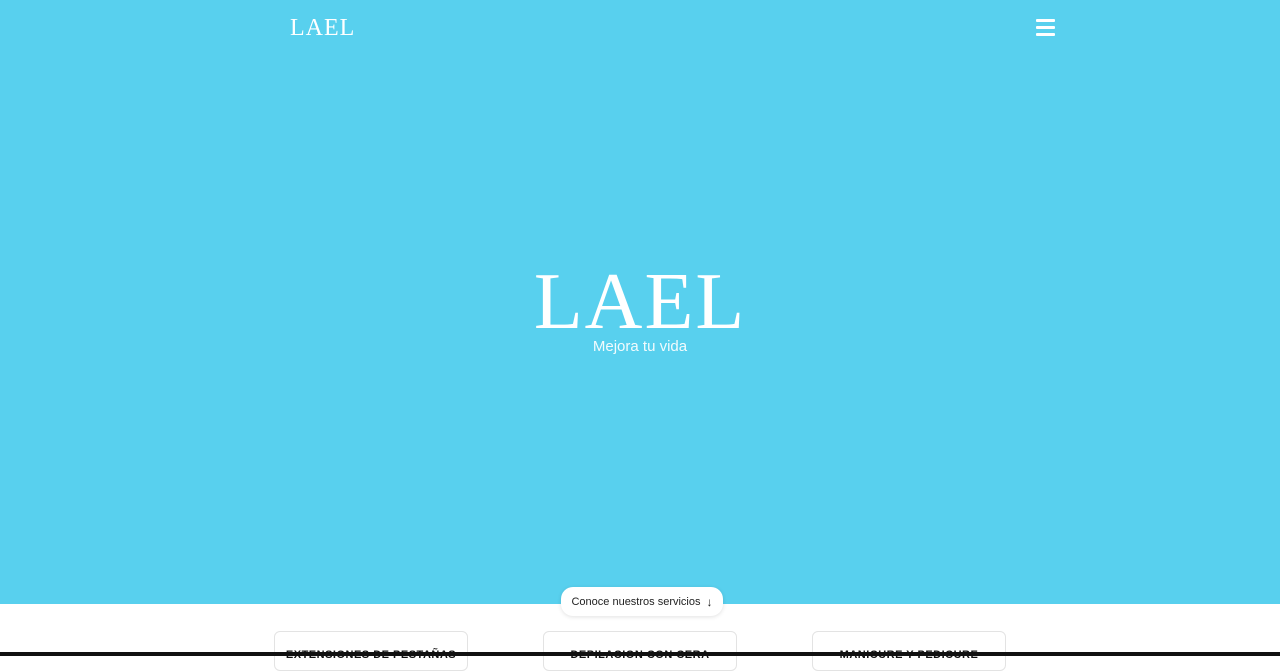 The height and width of the screenshot is (671, 1280). What do you see at coordinates (371, 651) in the screenshot?
I see `service-card-eyelash-extensions: EXTENSIONES DE PESTAÑAS` at bounding box center [371, 651].